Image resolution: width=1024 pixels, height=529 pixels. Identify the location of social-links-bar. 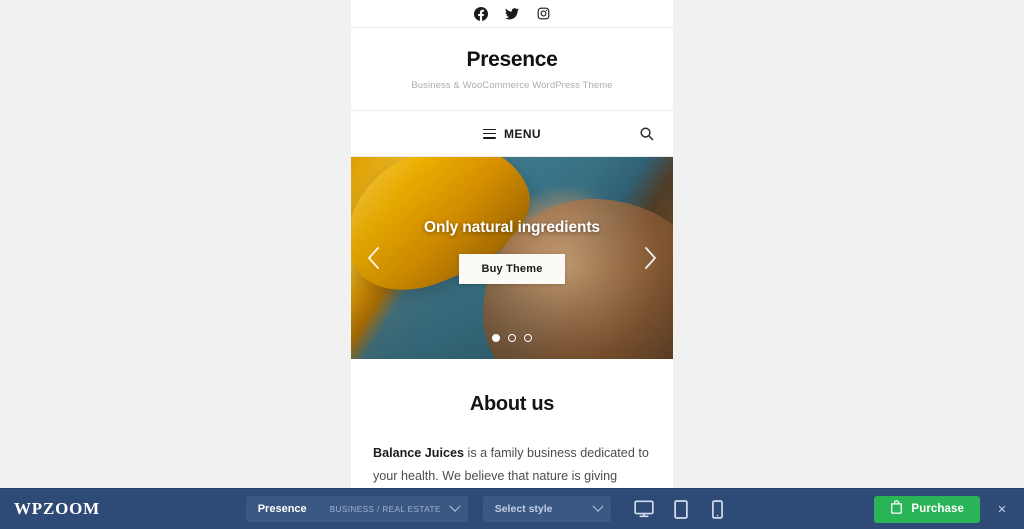
(512, 14).